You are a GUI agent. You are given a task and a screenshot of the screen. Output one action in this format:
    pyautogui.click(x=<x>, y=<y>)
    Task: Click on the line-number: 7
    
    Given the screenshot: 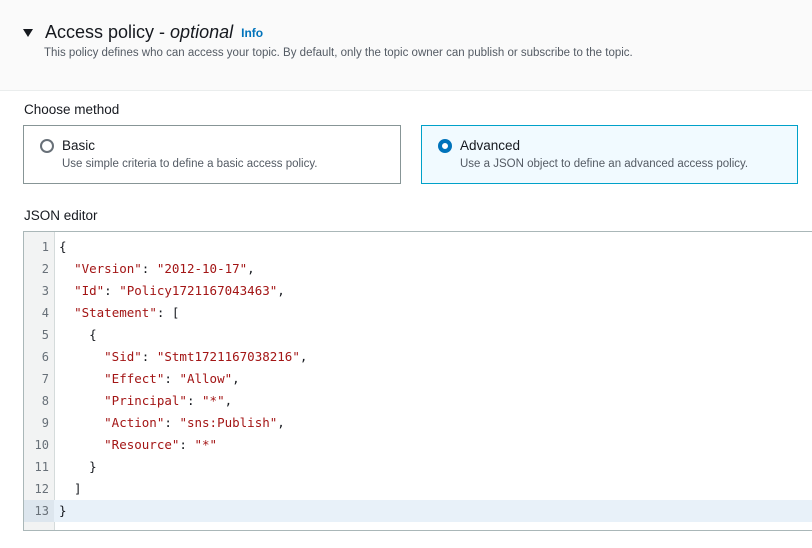 What is the action you would take?
    pyautogui.click(x=45, y=379)
    